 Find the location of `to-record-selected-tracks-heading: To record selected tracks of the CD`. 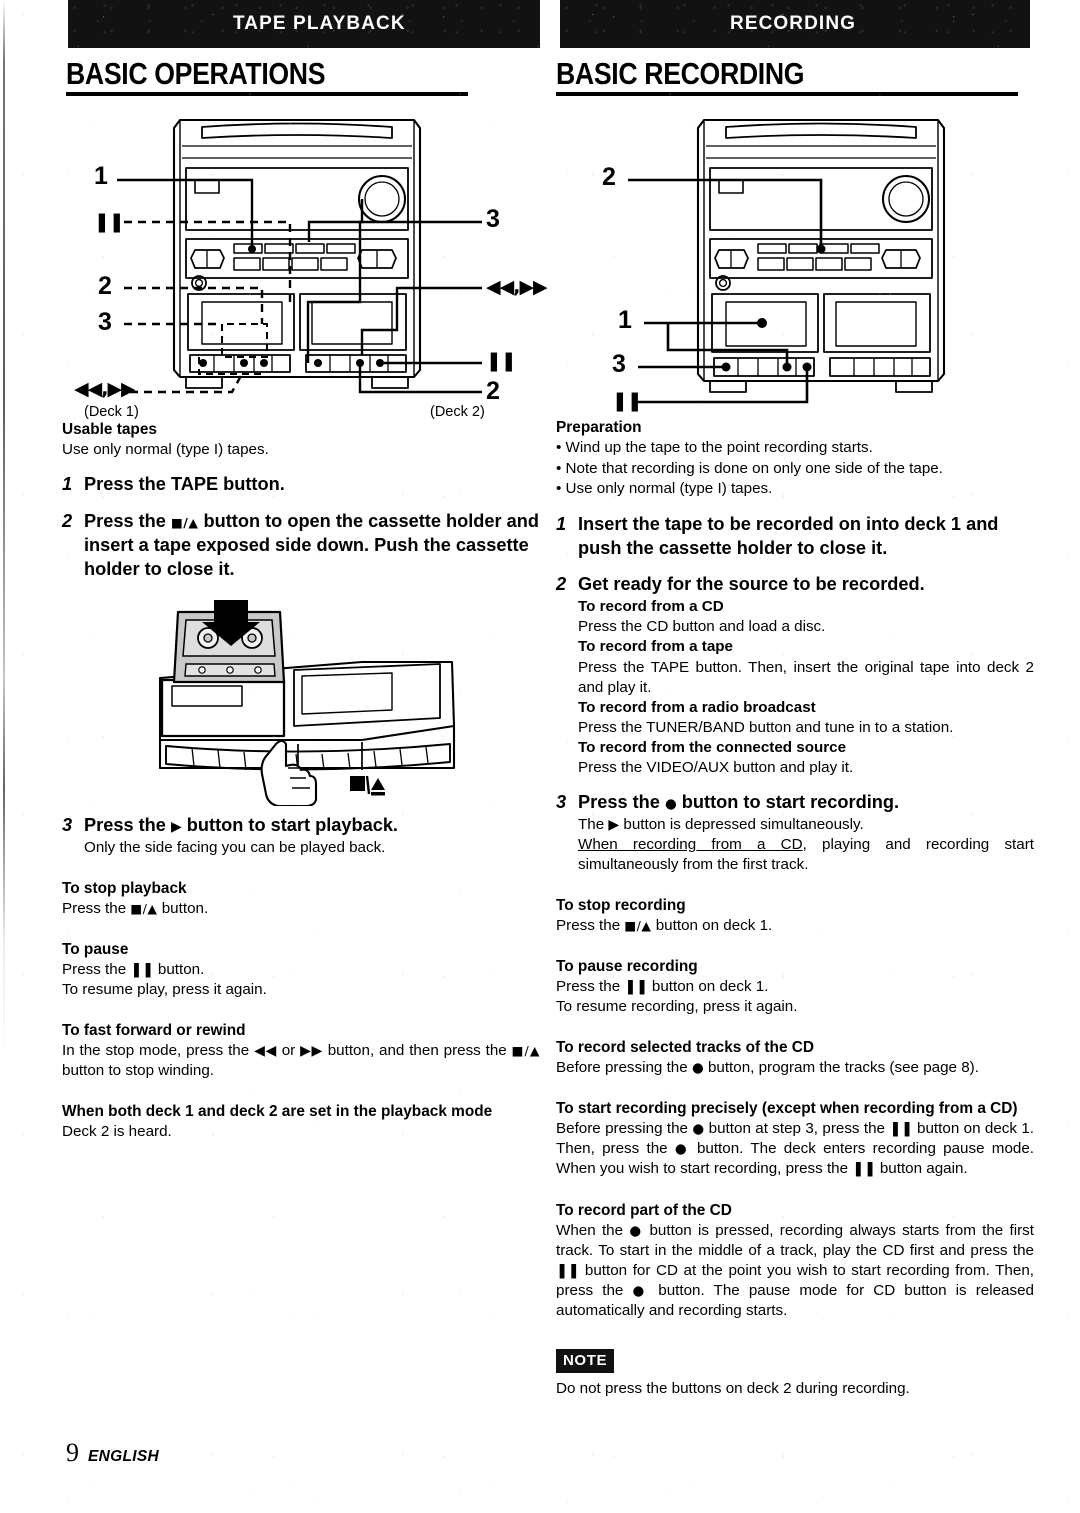

to-record-selected-tracks-heading: To record selected tracks of the CD is located at coordinates (685, 1048).